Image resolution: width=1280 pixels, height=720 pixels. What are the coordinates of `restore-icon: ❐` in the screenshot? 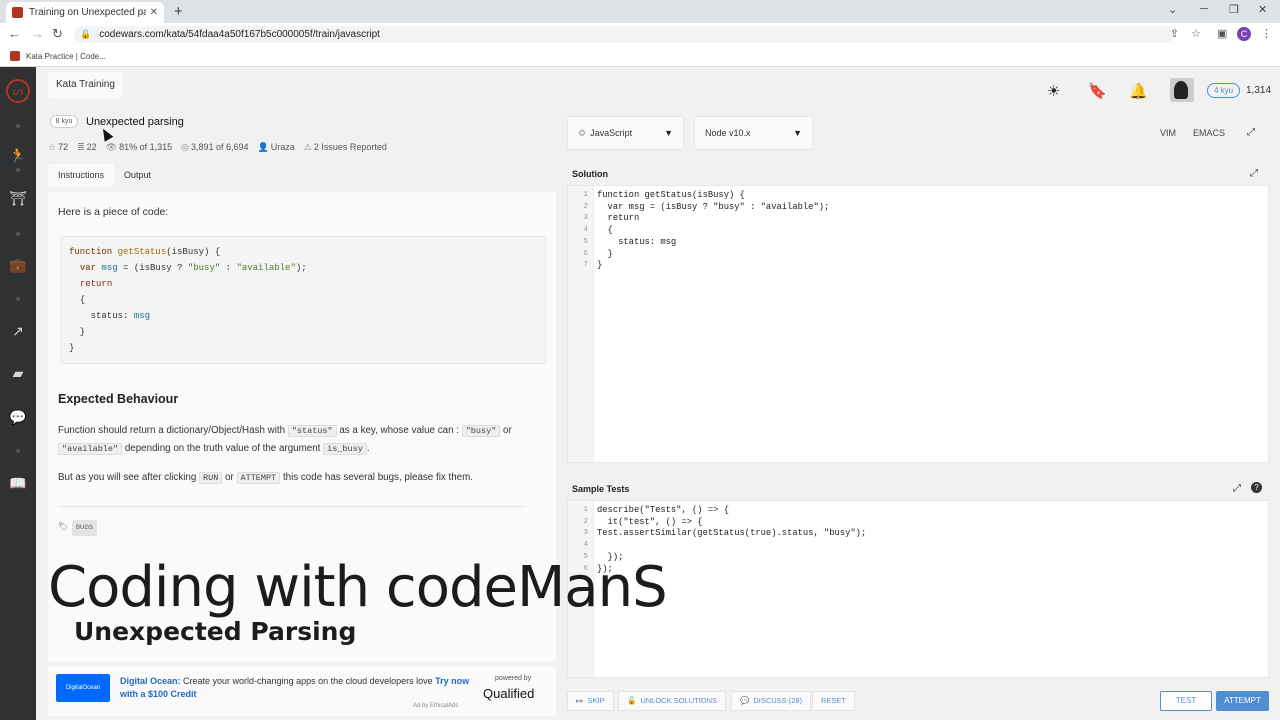 It's located at (1234, 9).